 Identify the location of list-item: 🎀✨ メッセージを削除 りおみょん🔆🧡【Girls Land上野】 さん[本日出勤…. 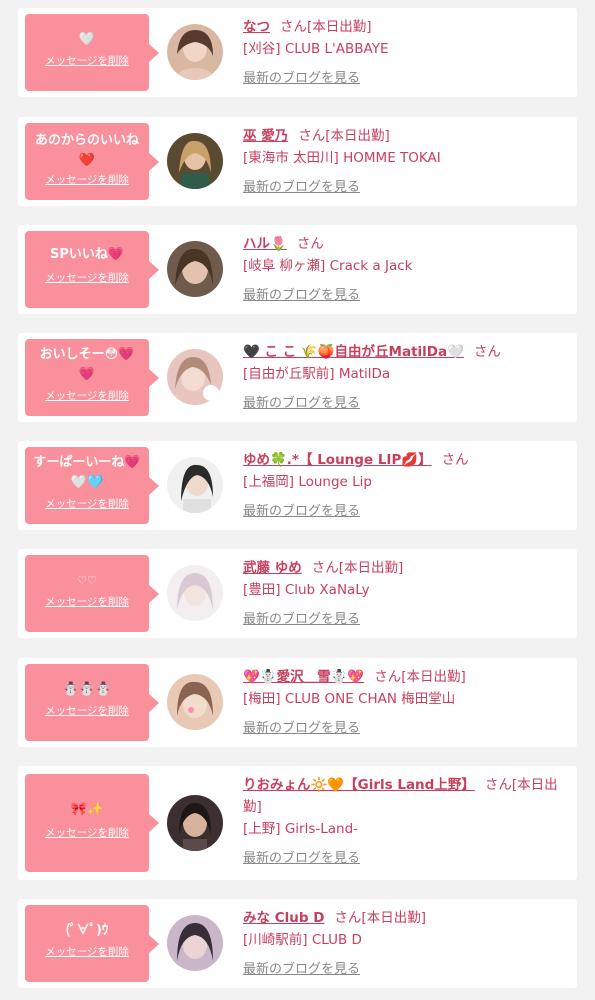
(297, 823).